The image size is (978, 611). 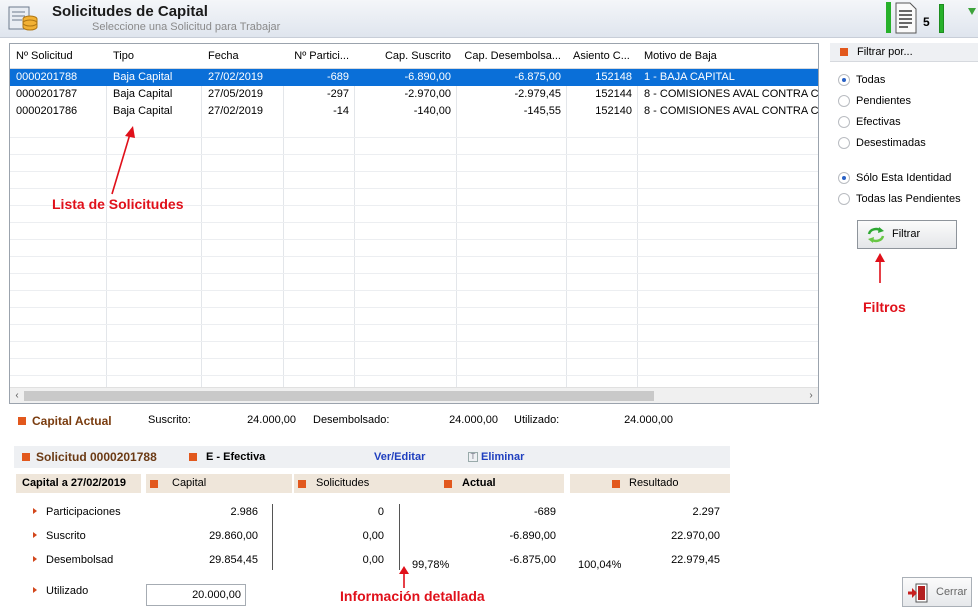 I want to click on progress-indicator-bar, so click(x=941, y=18).